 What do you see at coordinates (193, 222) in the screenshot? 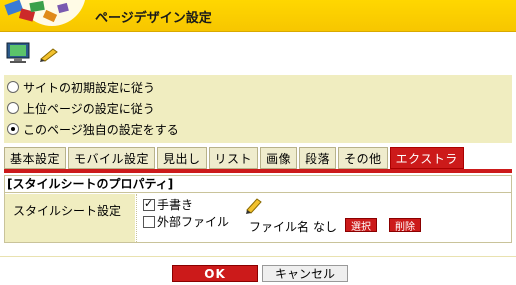
I see `external-file-label: 外部ファイル` at bounding box center [193, 222].